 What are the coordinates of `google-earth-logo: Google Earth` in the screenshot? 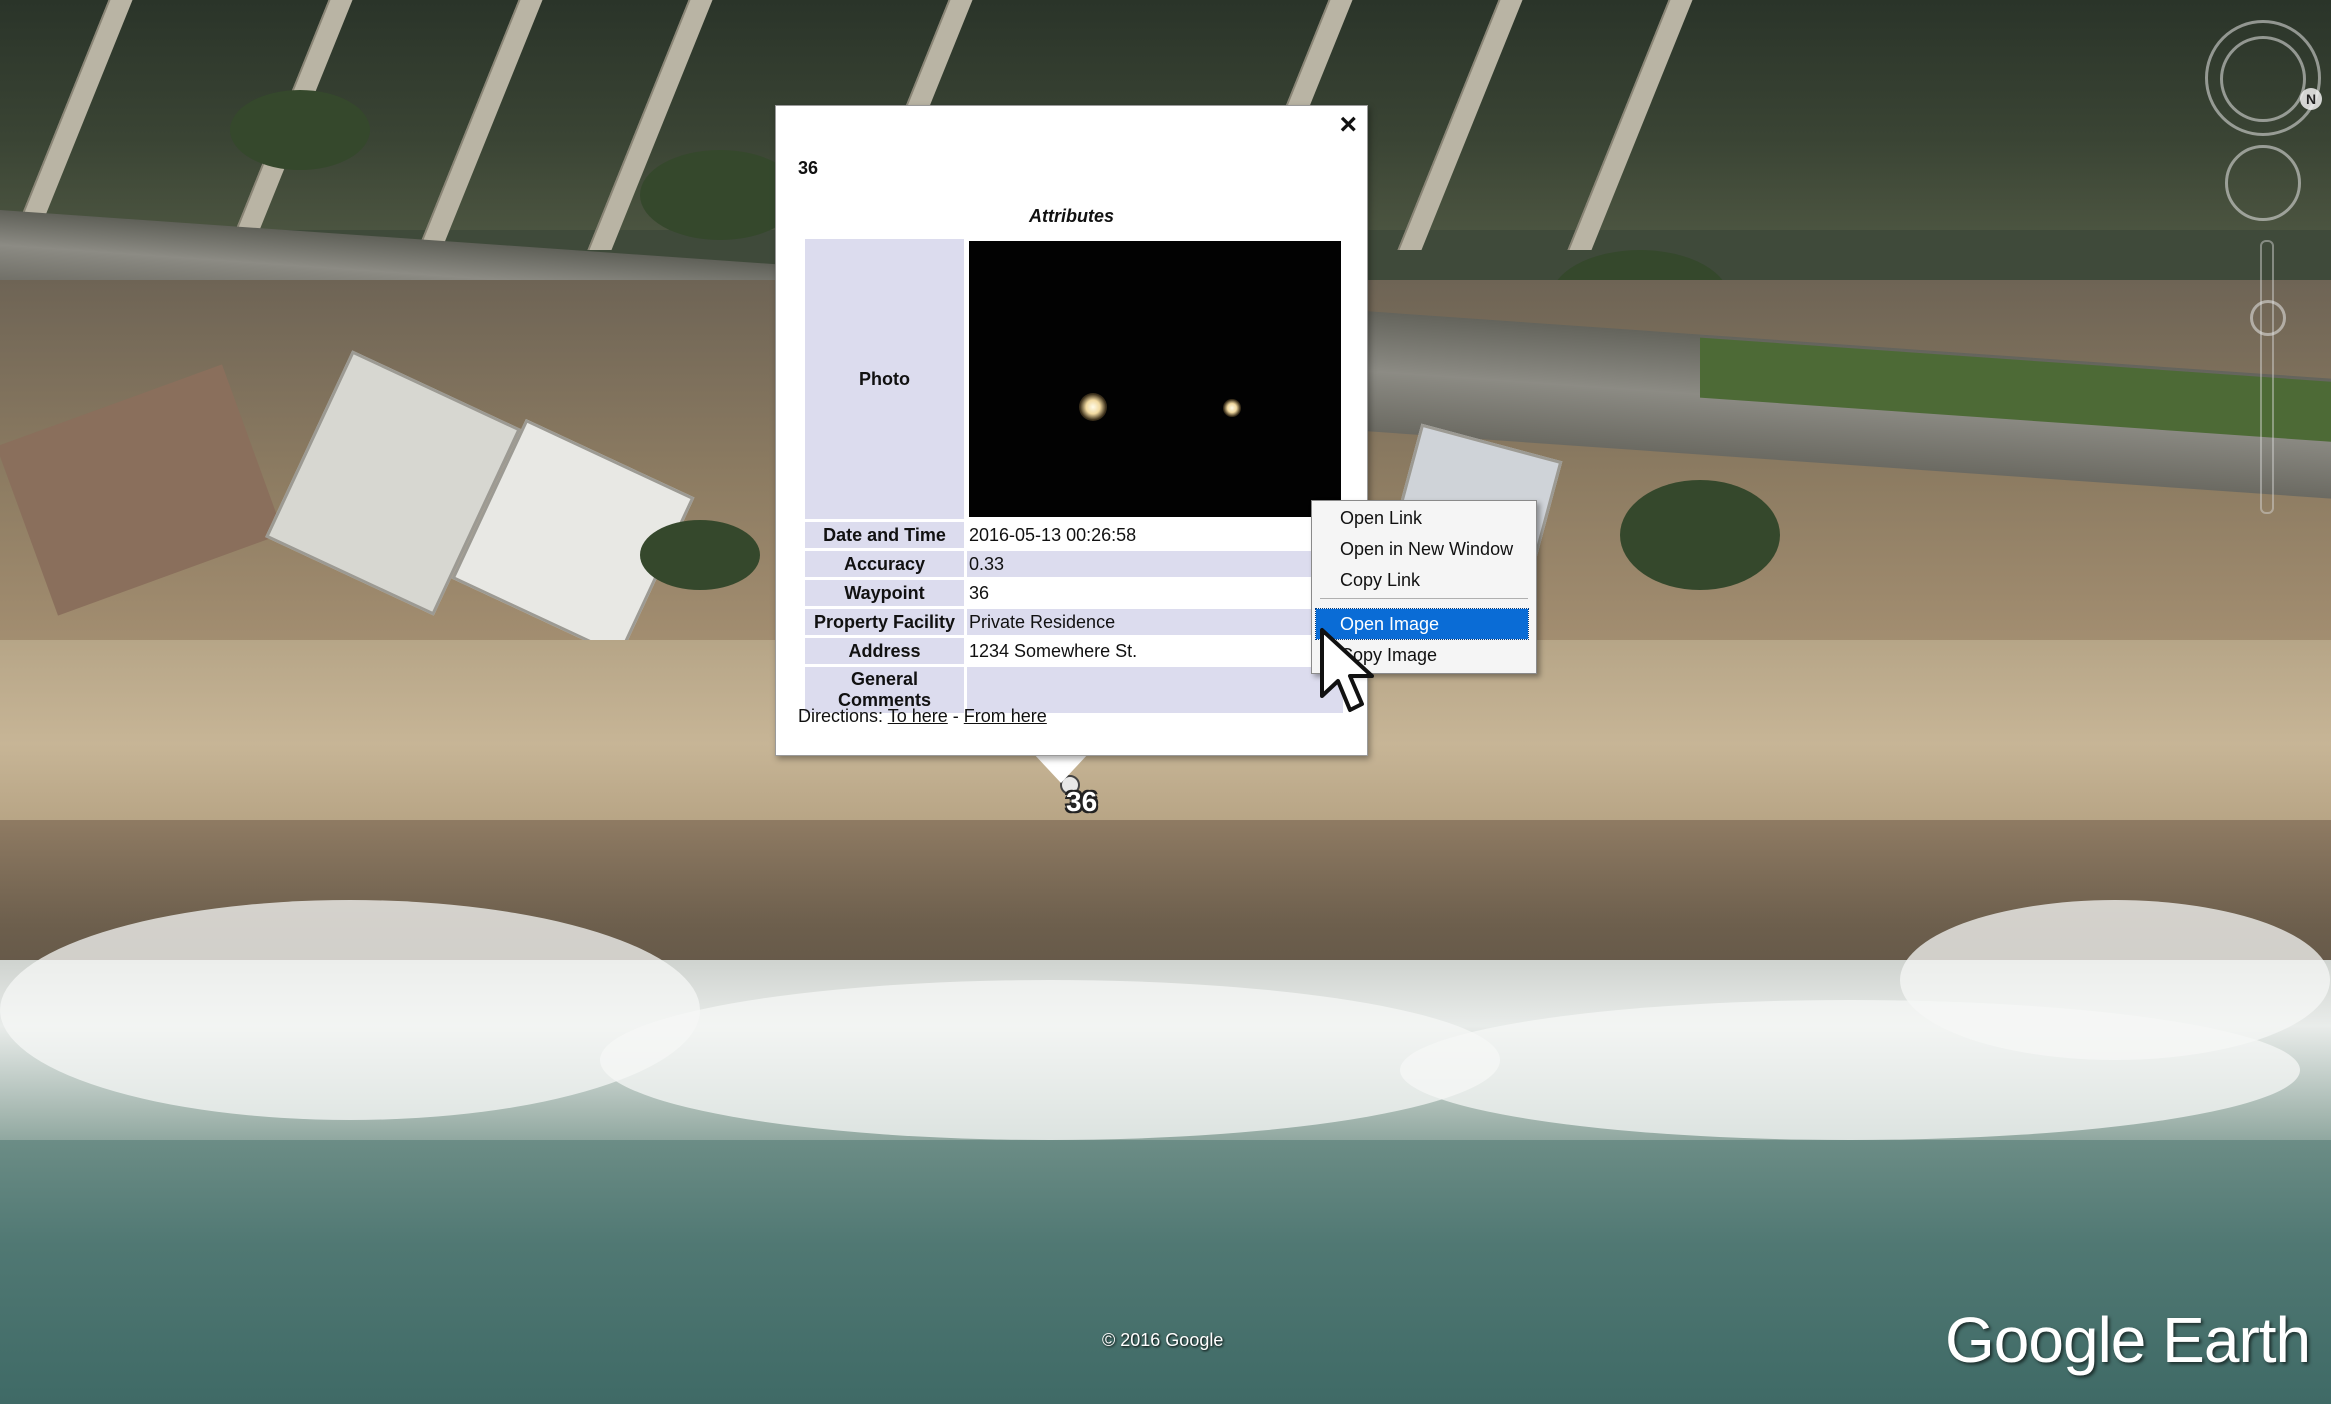 It's located at (2128, 1340).